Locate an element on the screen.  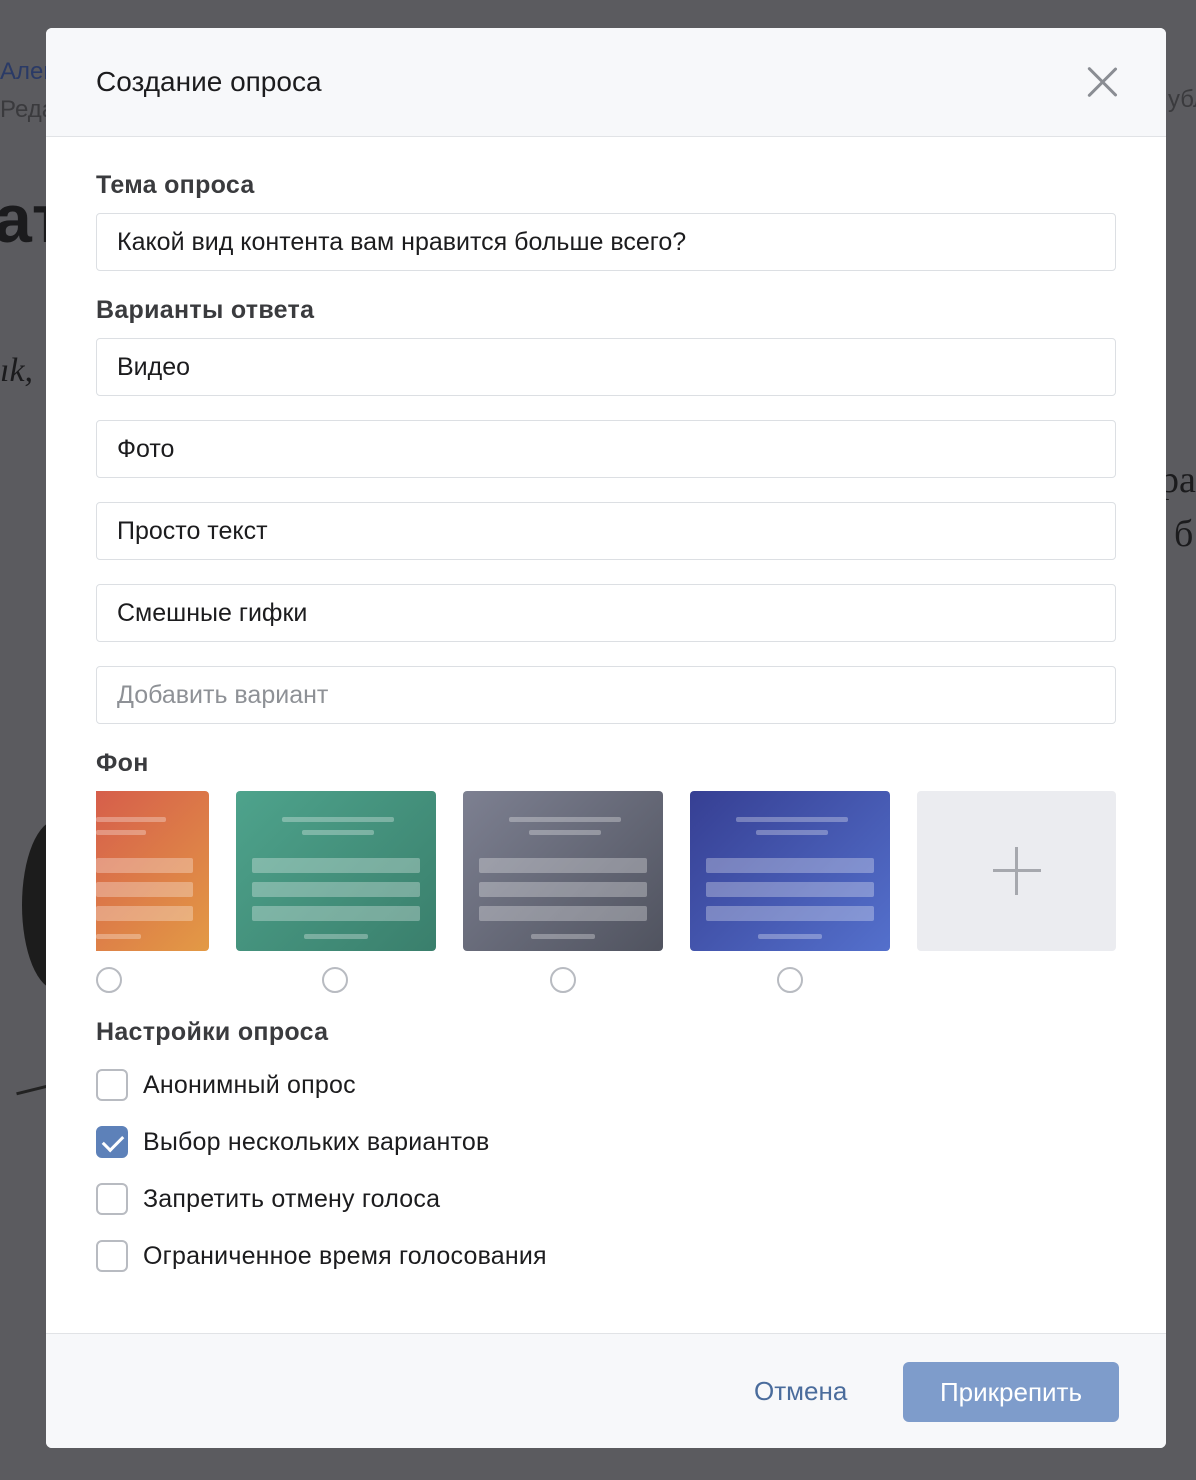
disable-vote-cancel-option: Запретить отмену голоса is located at coordinates (268, 1199).